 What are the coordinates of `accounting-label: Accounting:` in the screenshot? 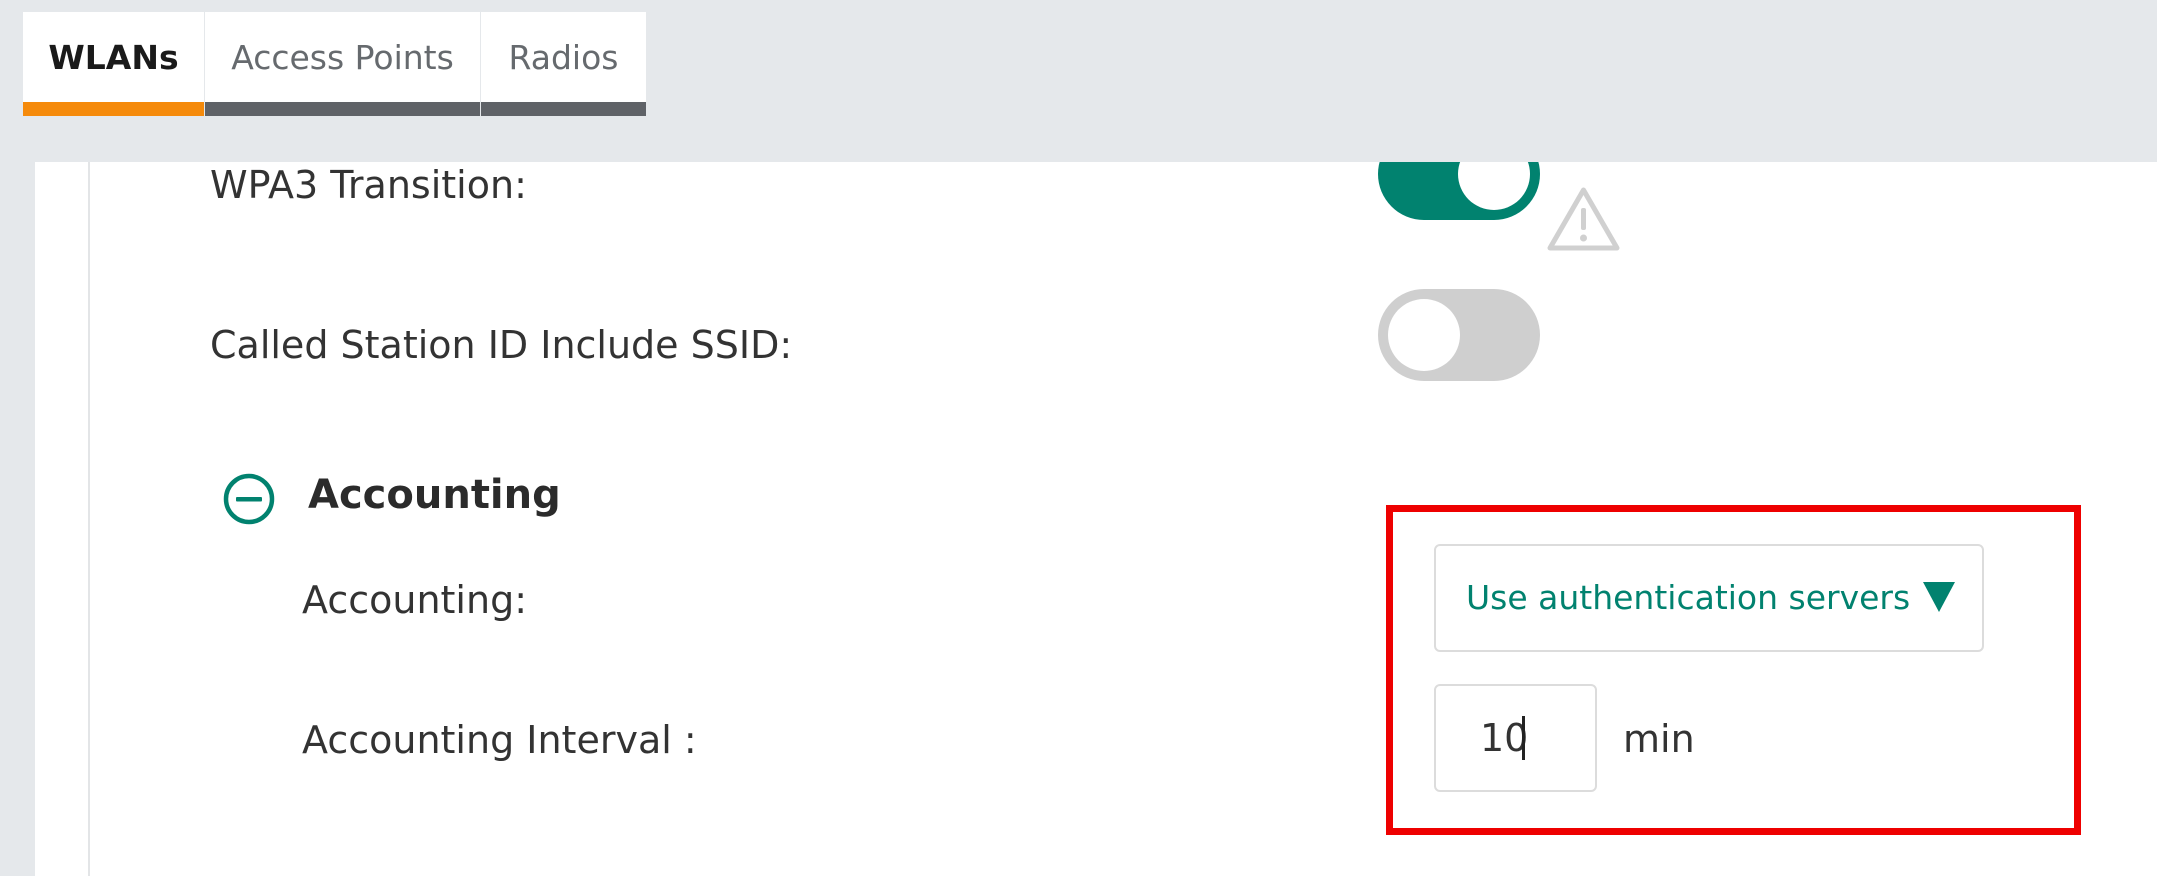 It's located at (414, 600).